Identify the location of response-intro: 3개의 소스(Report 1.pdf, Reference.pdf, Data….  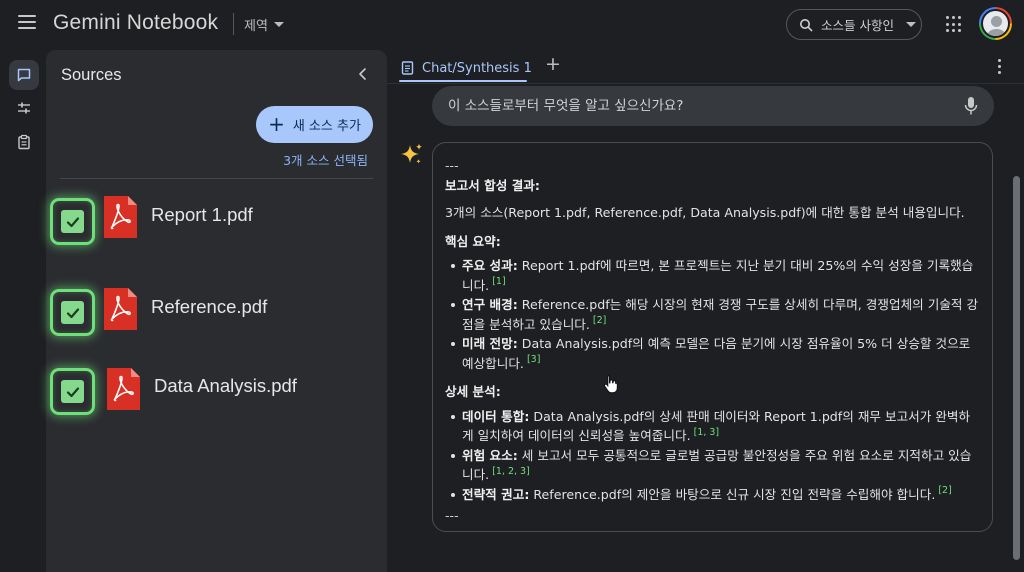
(705, 212).